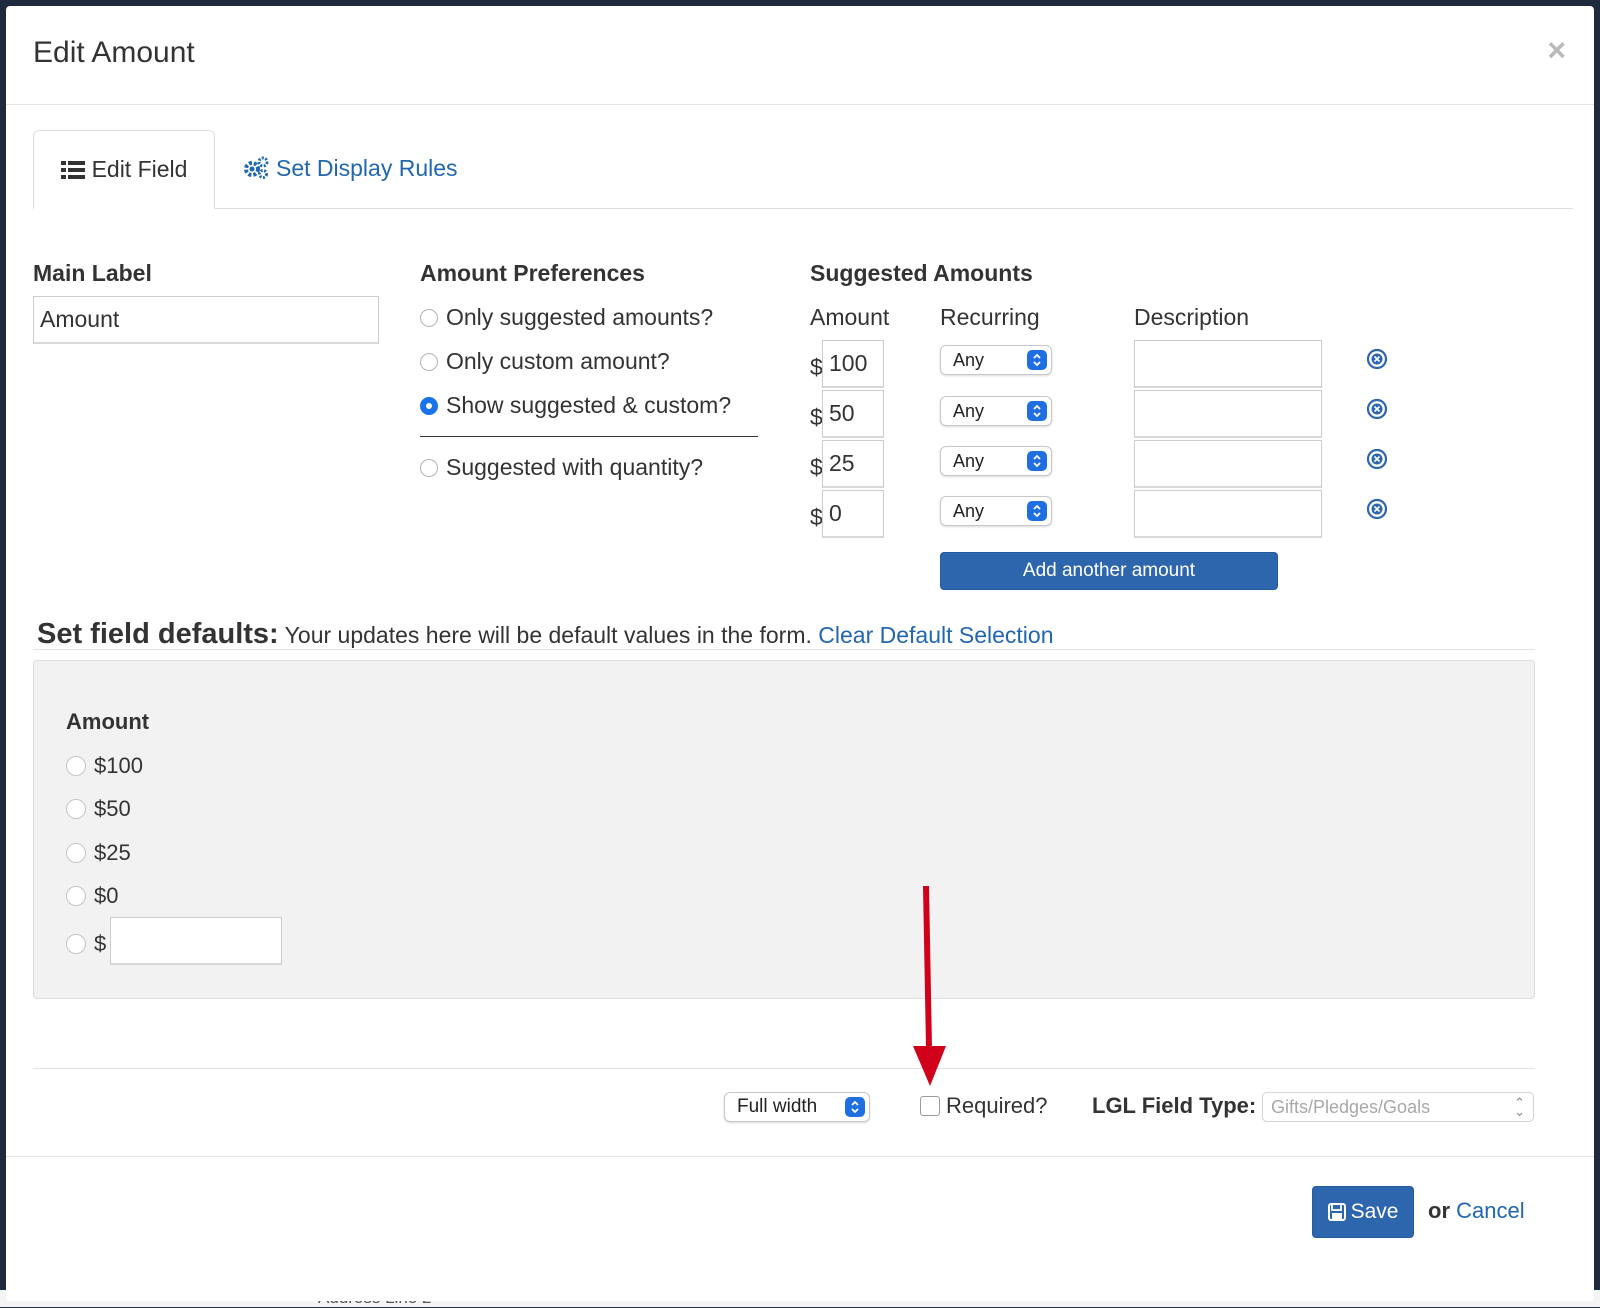 The height and width of the screenshot is (1308, 1600). What do you see at coordinates (139, 169) in the screenshot?
I see `tab-edit-field-label: Edit Field` at bounding box center [139, 169].